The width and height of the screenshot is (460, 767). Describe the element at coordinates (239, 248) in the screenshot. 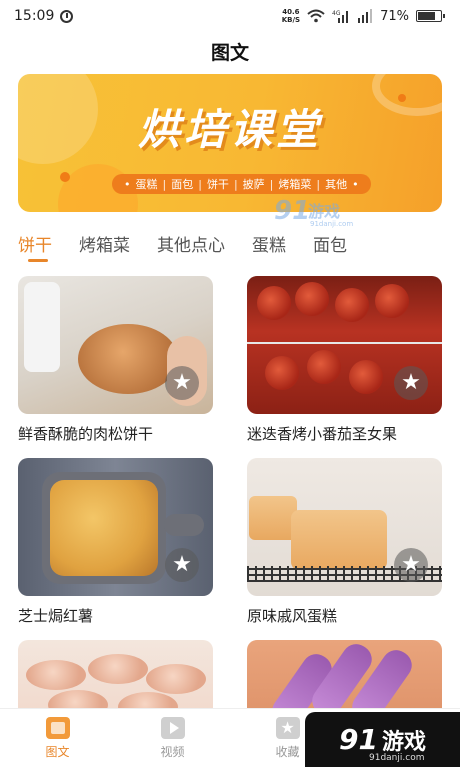

I see `category-tabs: 饼干 烤箱菜 其他点心 蛋糕 面包` at that location.